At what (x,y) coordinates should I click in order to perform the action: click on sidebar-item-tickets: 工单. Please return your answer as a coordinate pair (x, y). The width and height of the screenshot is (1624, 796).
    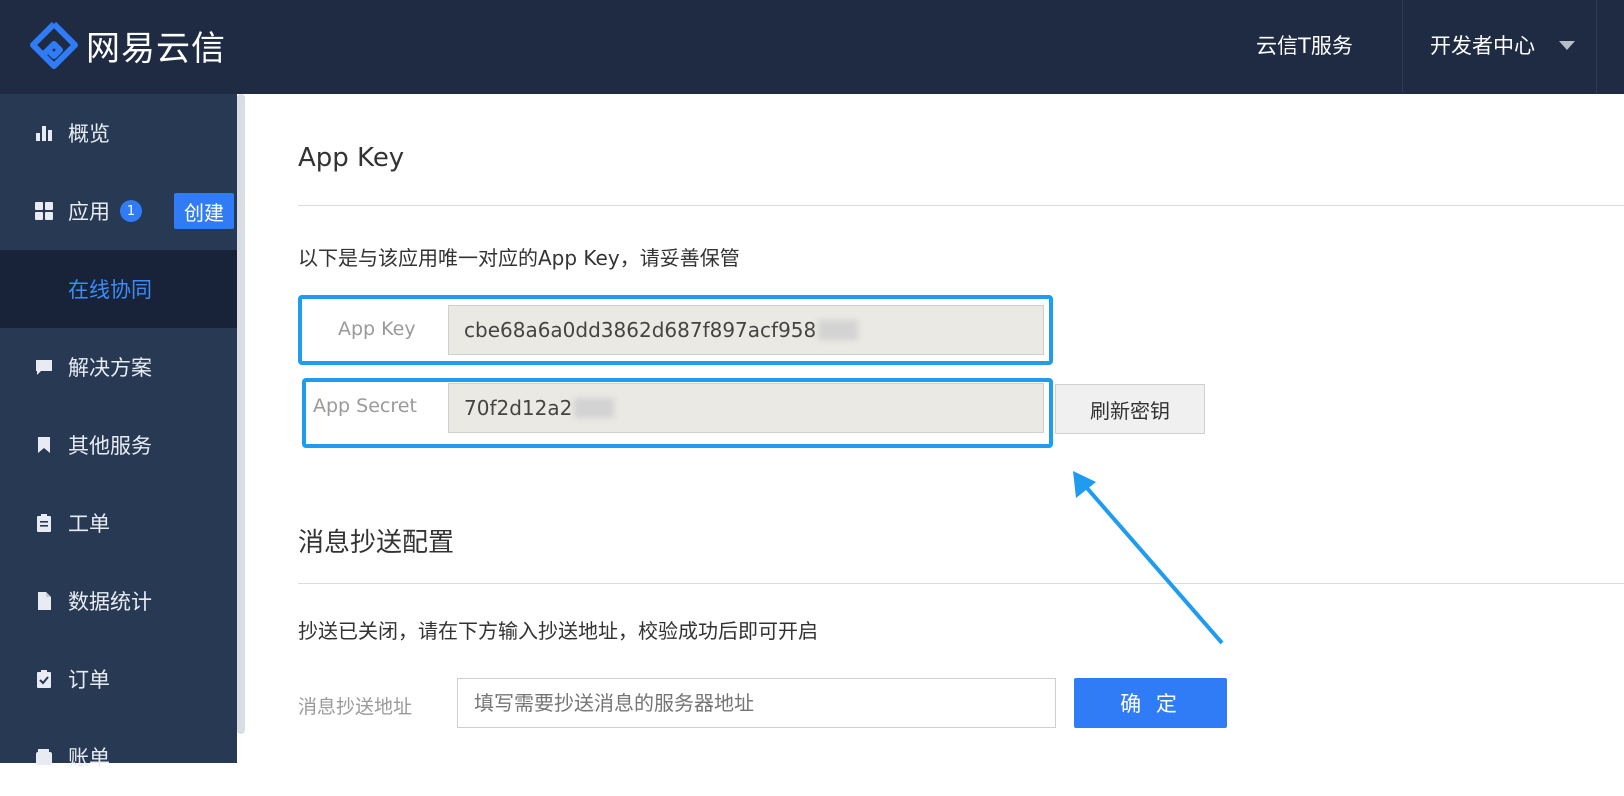
    Looking at the image, I should click on (118, 523).